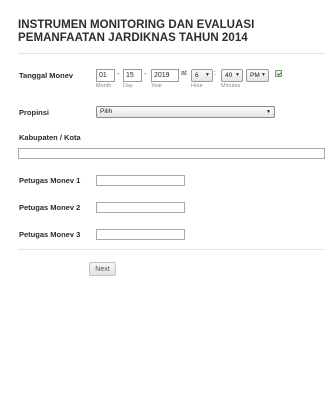 The width and height of the screenshot is (325, 400). Describe the element at coordinates (128, 86) in the screenshot. I see `day-sublabel: Day` at that location.